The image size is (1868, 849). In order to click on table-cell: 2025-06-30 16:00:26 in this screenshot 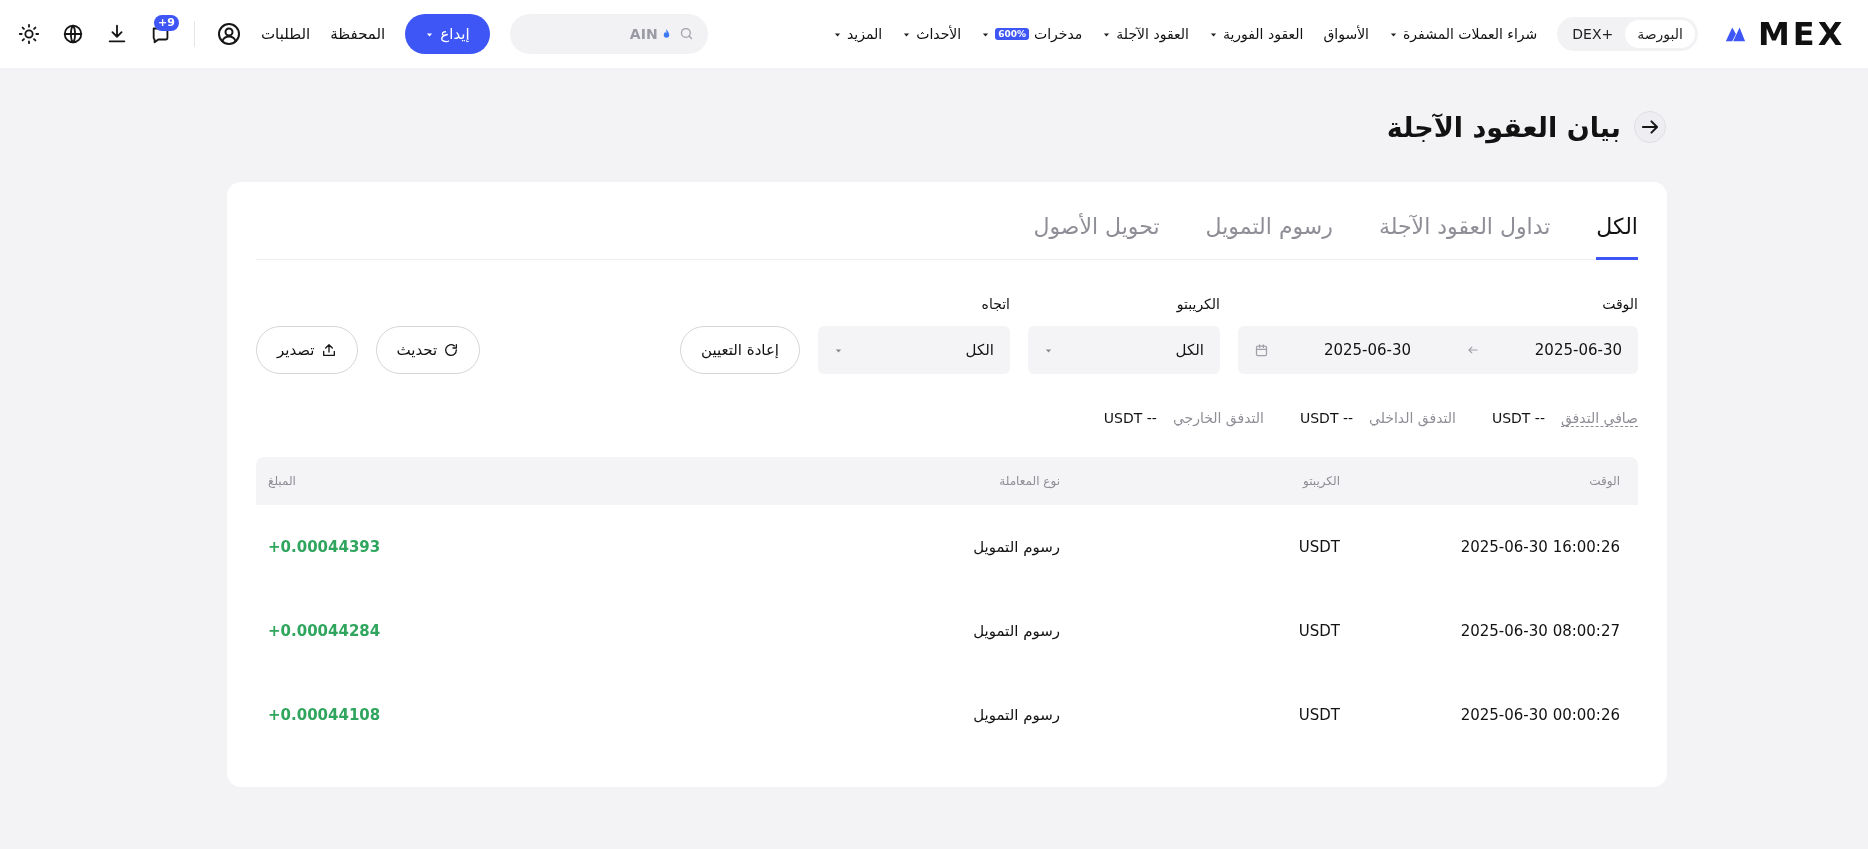, I will do `click(1540, 547)`.